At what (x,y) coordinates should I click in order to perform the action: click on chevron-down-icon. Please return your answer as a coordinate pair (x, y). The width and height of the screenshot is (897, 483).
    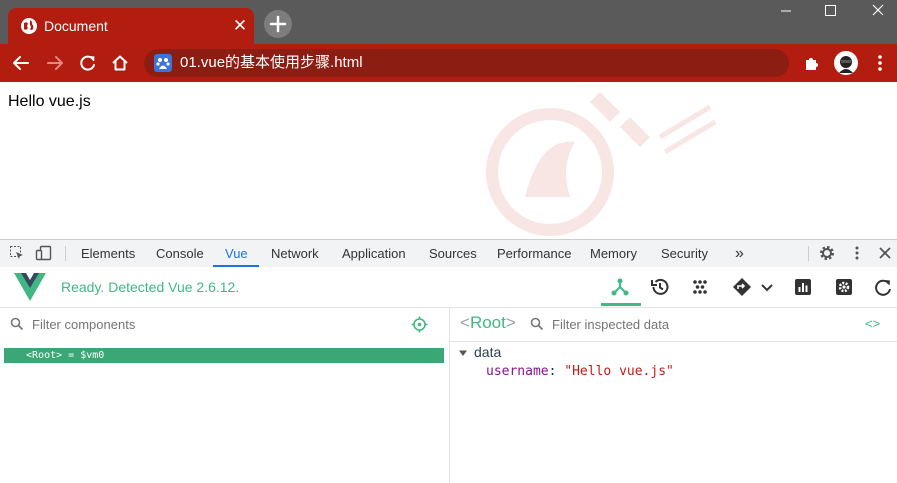
    Looking at the image, I should click on (767, 287).